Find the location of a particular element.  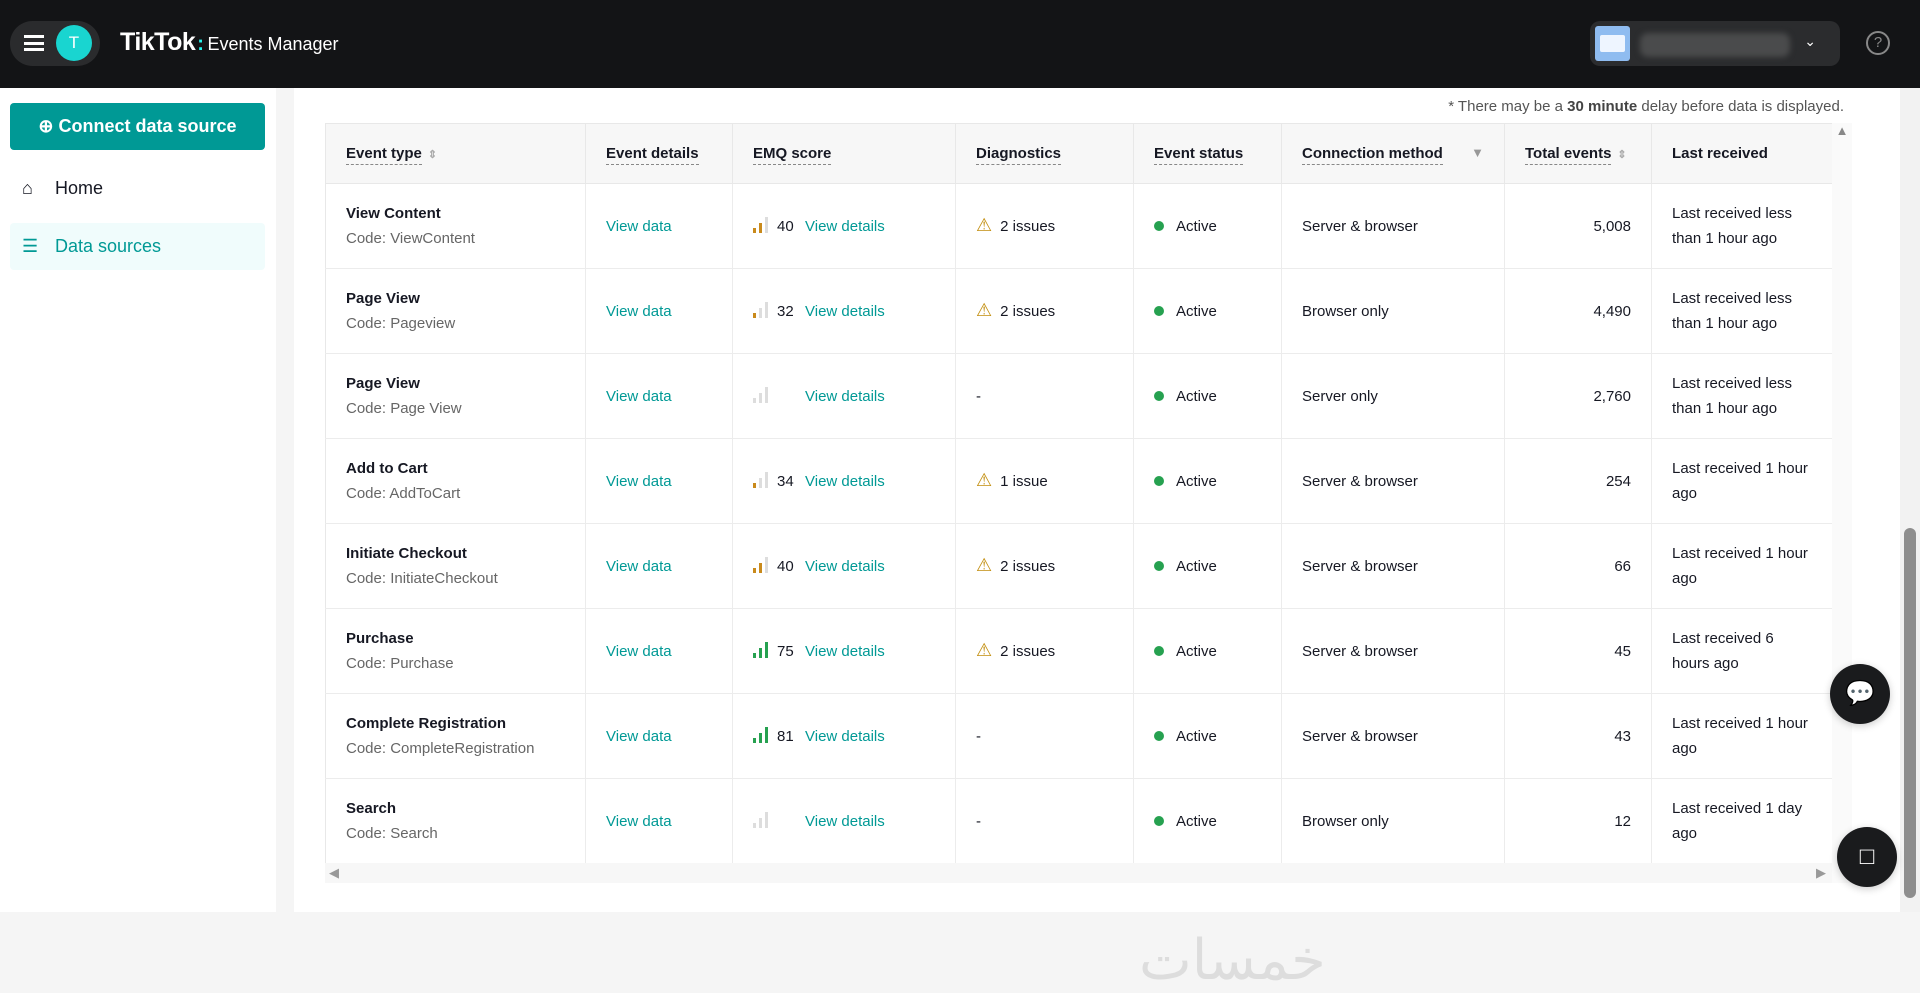

sidebar-item-data-sources: ☰ Data sources is located at coordinates (137, 246).